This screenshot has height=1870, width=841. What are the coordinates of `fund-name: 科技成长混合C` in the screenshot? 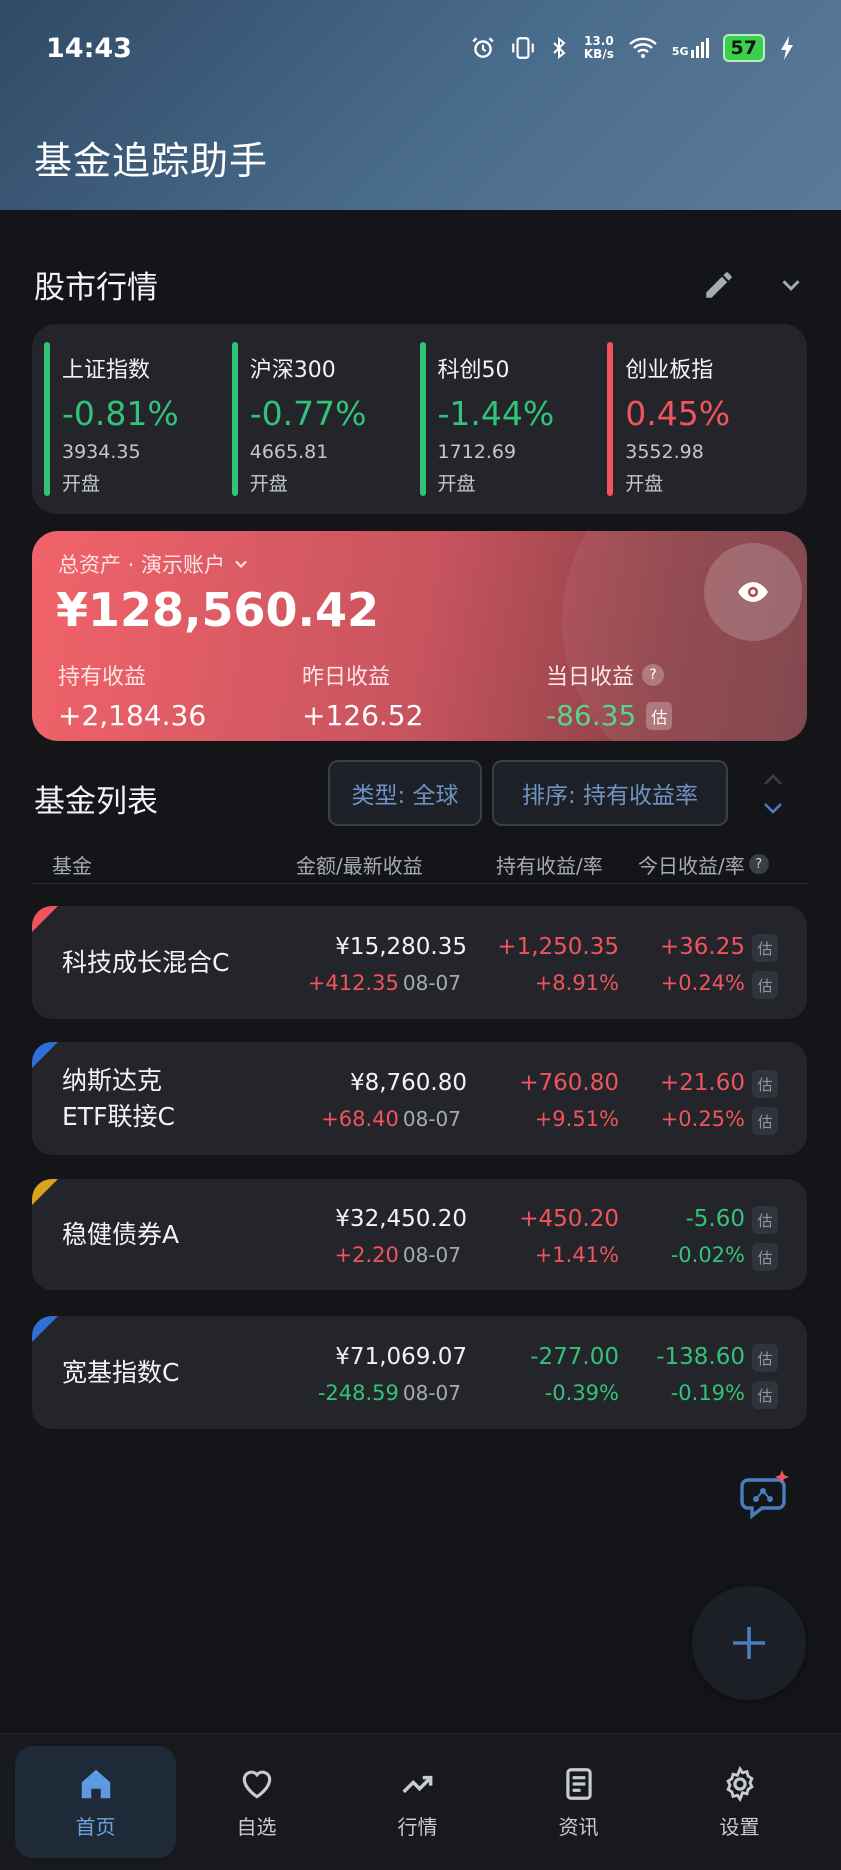 It's located at (162, 962).